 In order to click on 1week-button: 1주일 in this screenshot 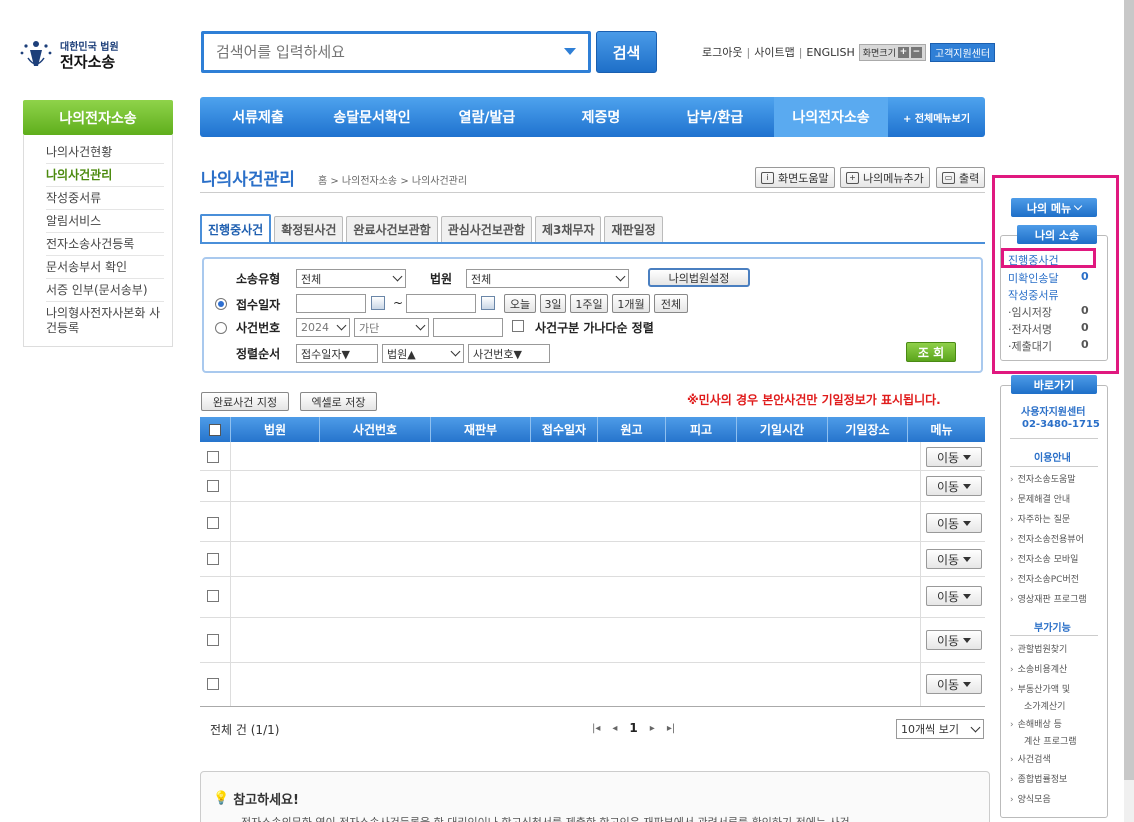, I will do `click(589, 303)`.